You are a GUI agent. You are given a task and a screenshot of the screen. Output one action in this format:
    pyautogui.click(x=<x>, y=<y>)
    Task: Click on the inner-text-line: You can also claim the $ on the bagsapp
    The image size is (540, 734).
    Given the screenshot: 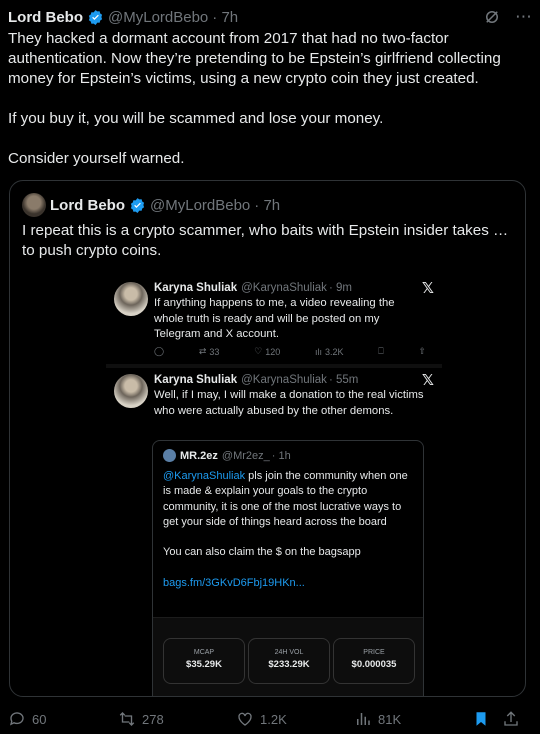 What is the action you would take?
    pyautogui.click(x=262, y=552)
    